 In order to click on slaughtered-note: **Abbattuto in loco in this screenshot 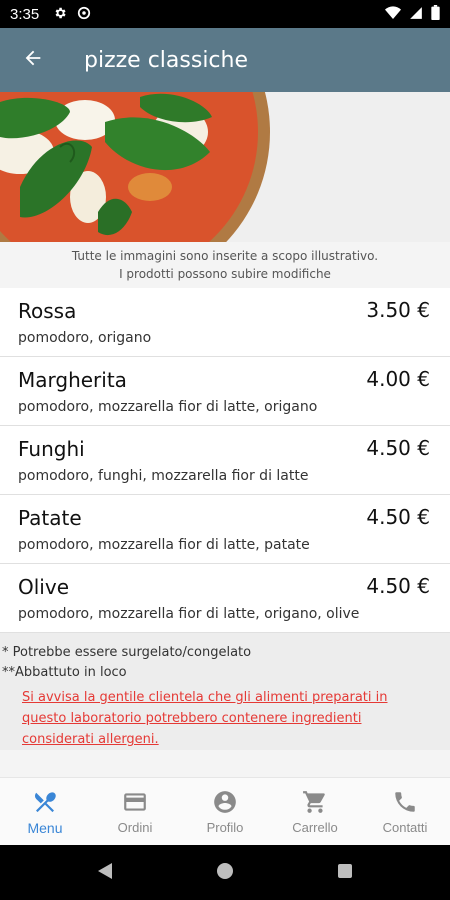, I will do `click(64, 672)`.